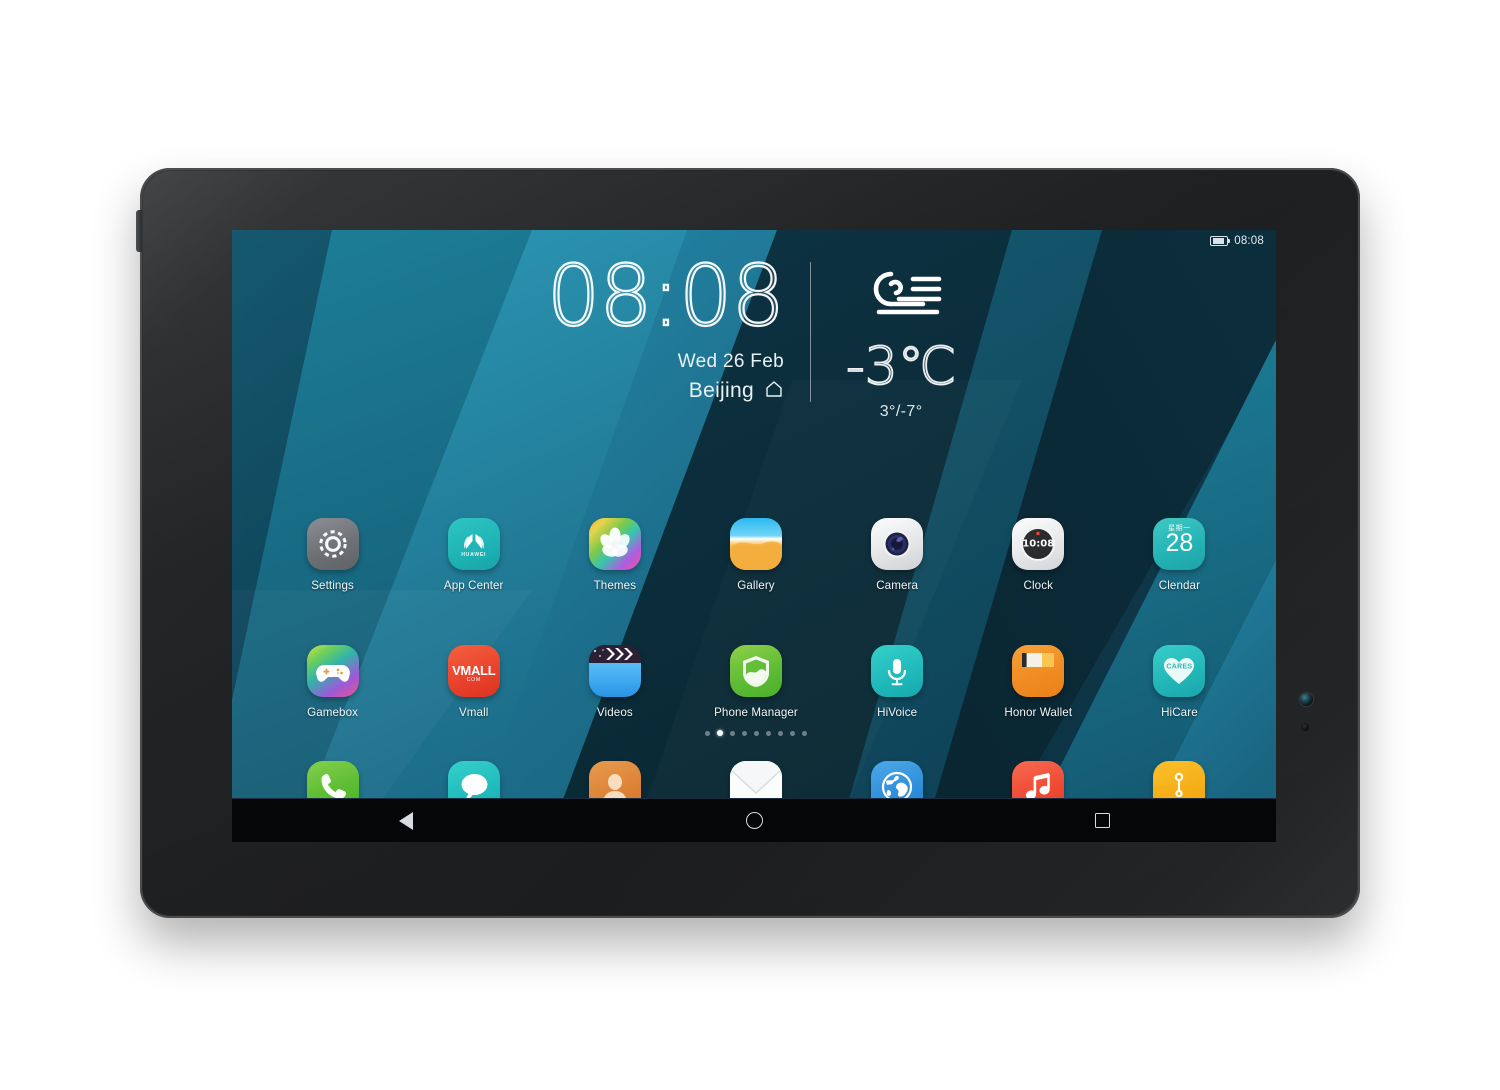 Image resolution: width=1500 pixels, height=1090 pixels. What do you see at coordinates (901, 367) in the screenshot?
I see `weather-temperature: -3℃` at bounding box center [901, 367].